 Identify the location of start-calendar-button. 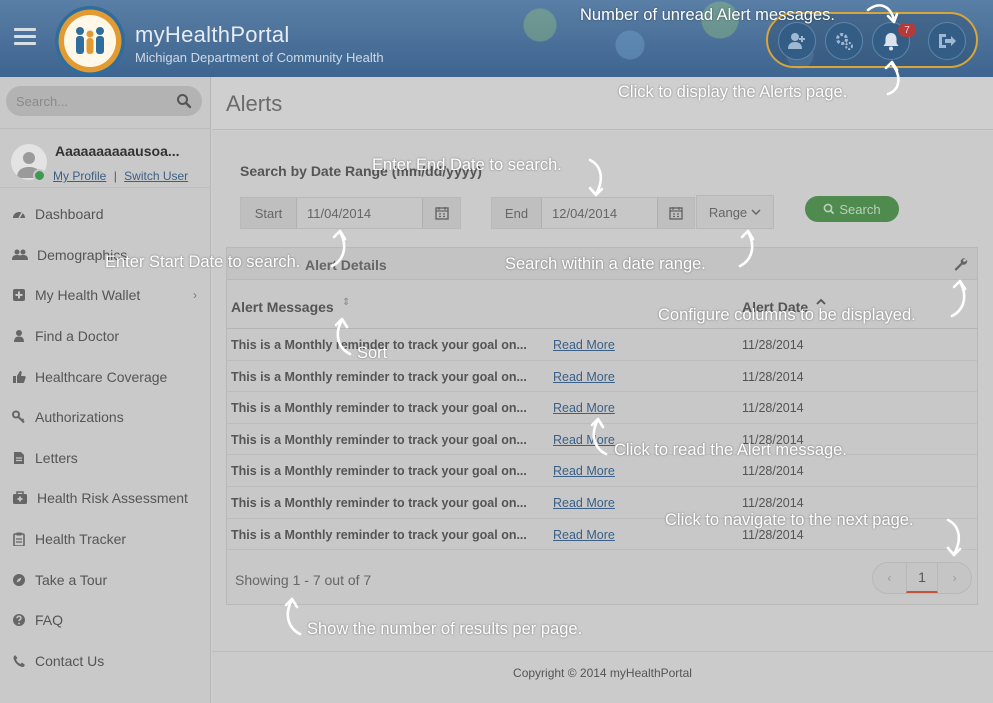
(441, 213).